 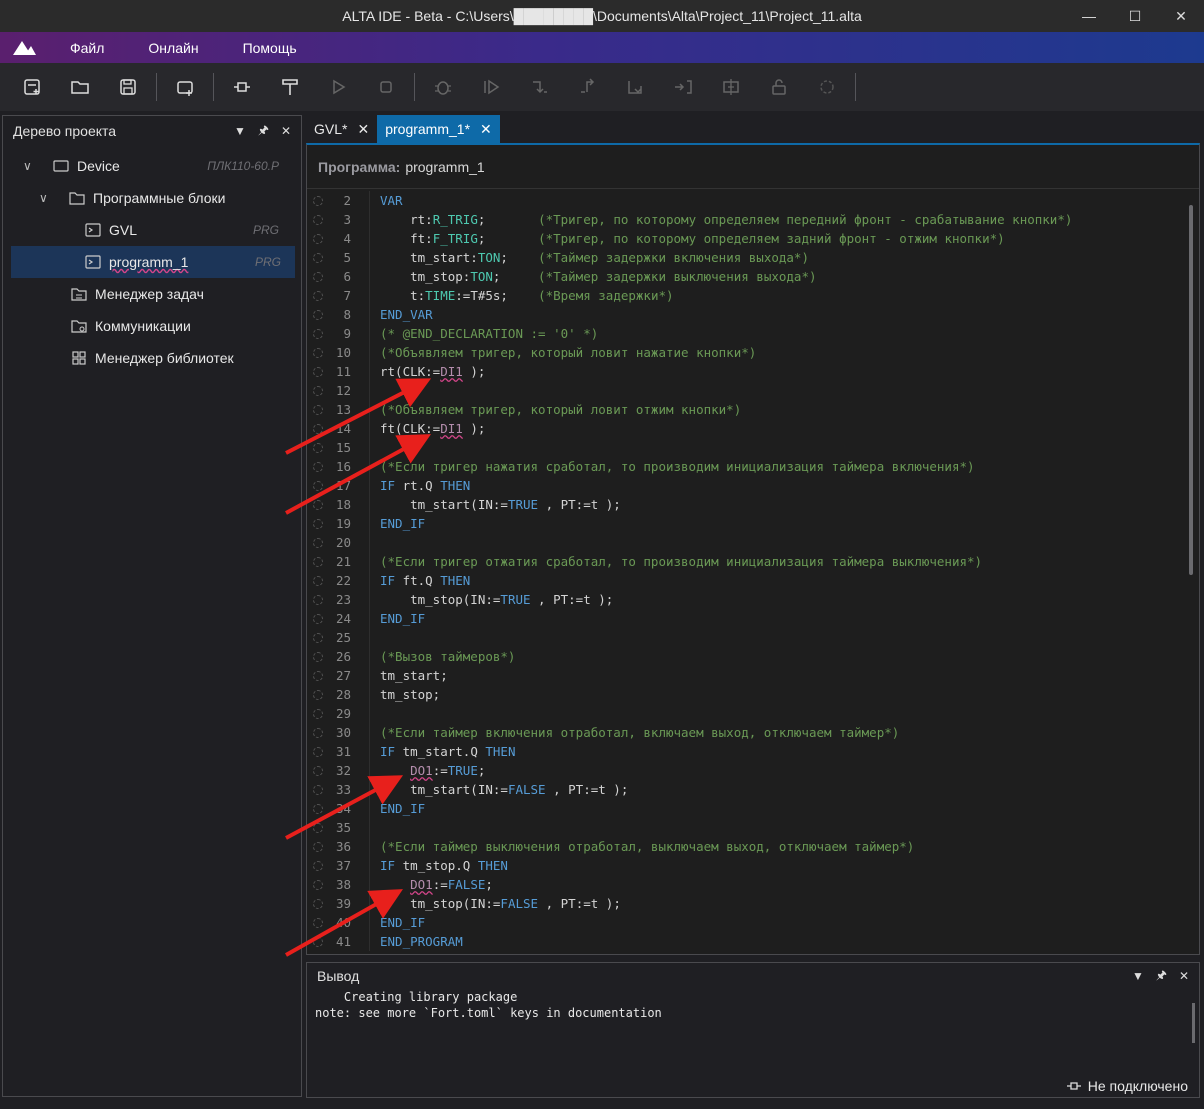 I want to click on code-line: 7 t:TIME:=T#5s; (*Время задержки*), so click(x=753, y=295).